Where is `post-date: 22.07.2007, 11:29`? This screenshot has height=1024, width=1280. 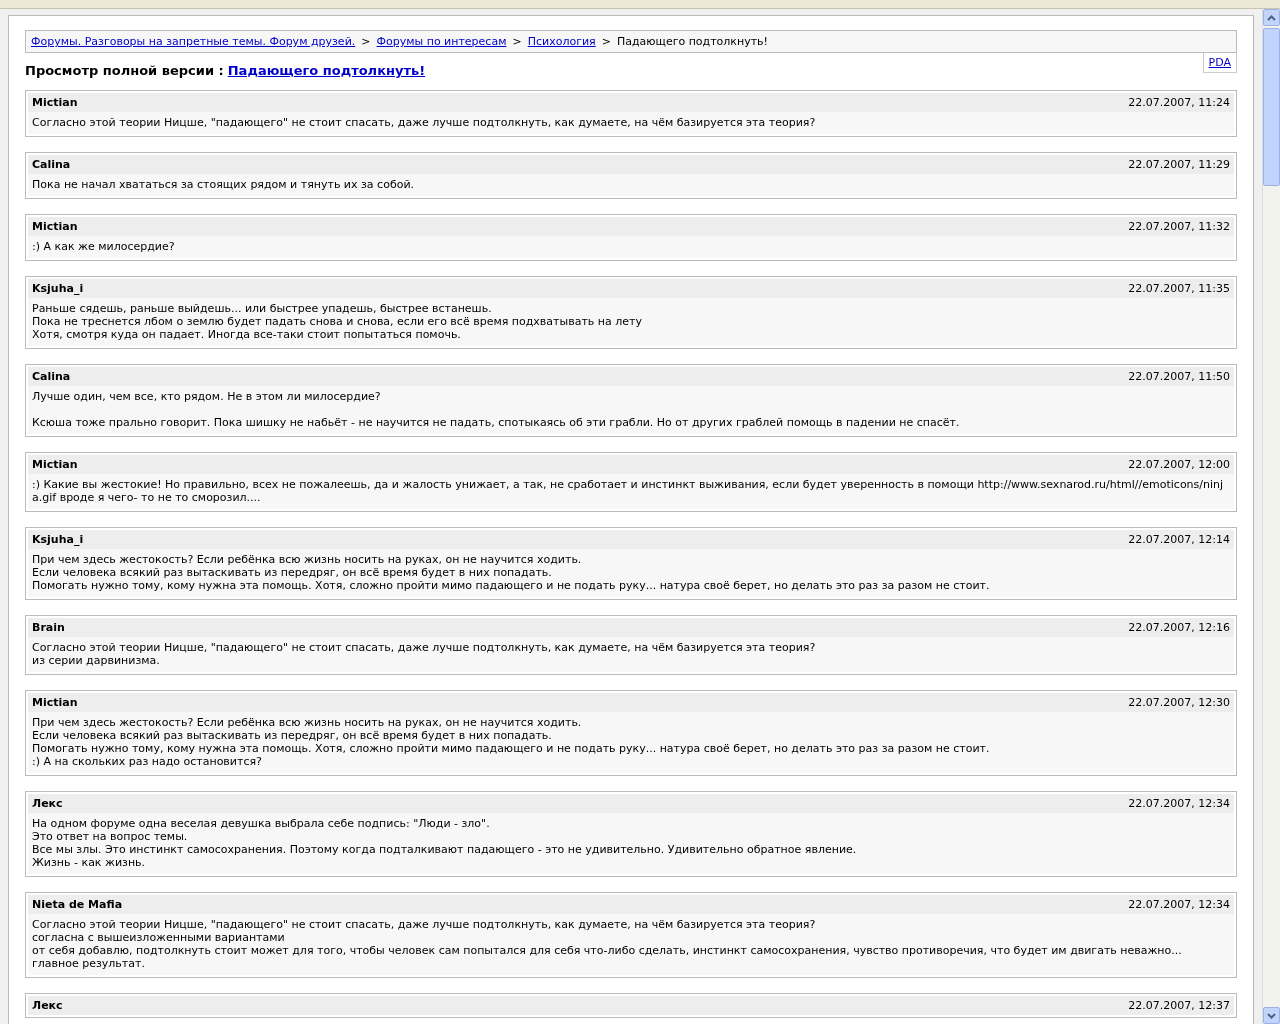
post-date: 22.07.2007, 11:29 is located at coordinates (1179, 164).